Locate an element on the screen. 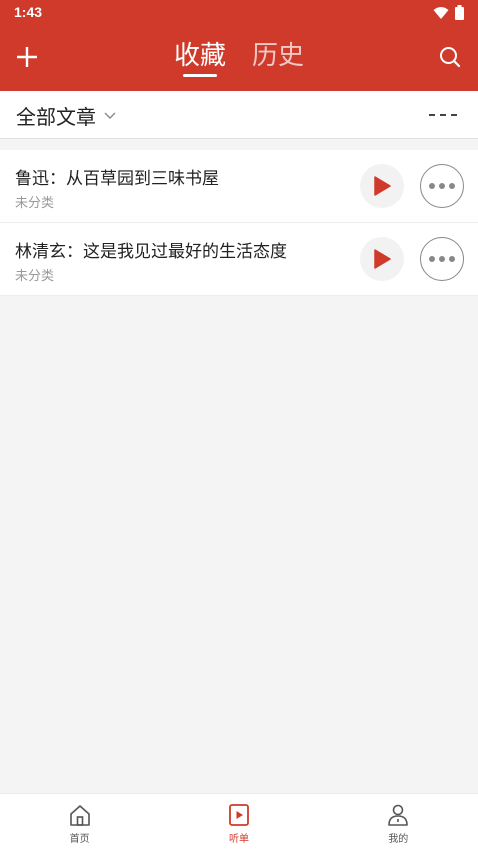 The image size is (478, 851). header-tabs: 收藏 历史 is located at coordinates (239, 57).